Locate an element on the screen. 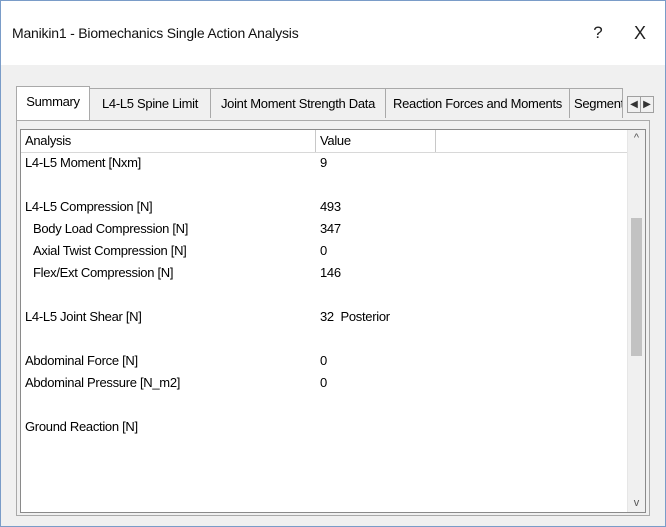 This screenshot has height=527, width=666. table-row: Abdominal Pressure [N_m2] 0 is located at coordinates (326, 383).